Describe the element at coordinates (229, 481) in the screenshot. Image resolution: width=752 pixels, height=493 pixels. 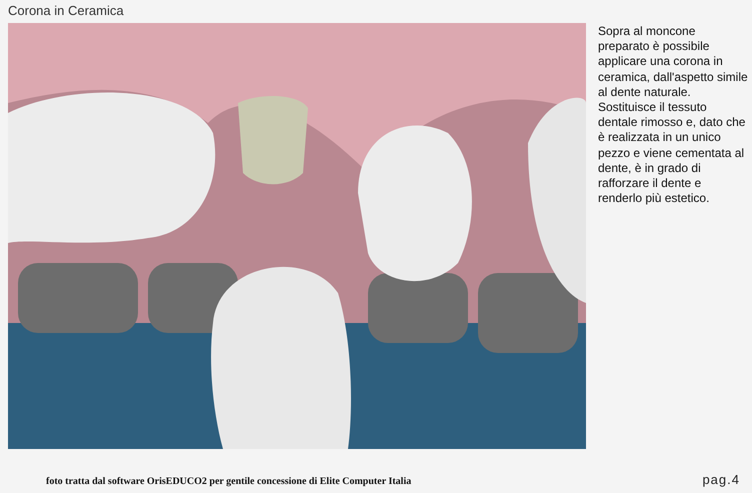
I see `photo-credit-caption: foto tratta dal software OrisEDUCO2 per gentile concessione di Elite Computer Italia` at that location.